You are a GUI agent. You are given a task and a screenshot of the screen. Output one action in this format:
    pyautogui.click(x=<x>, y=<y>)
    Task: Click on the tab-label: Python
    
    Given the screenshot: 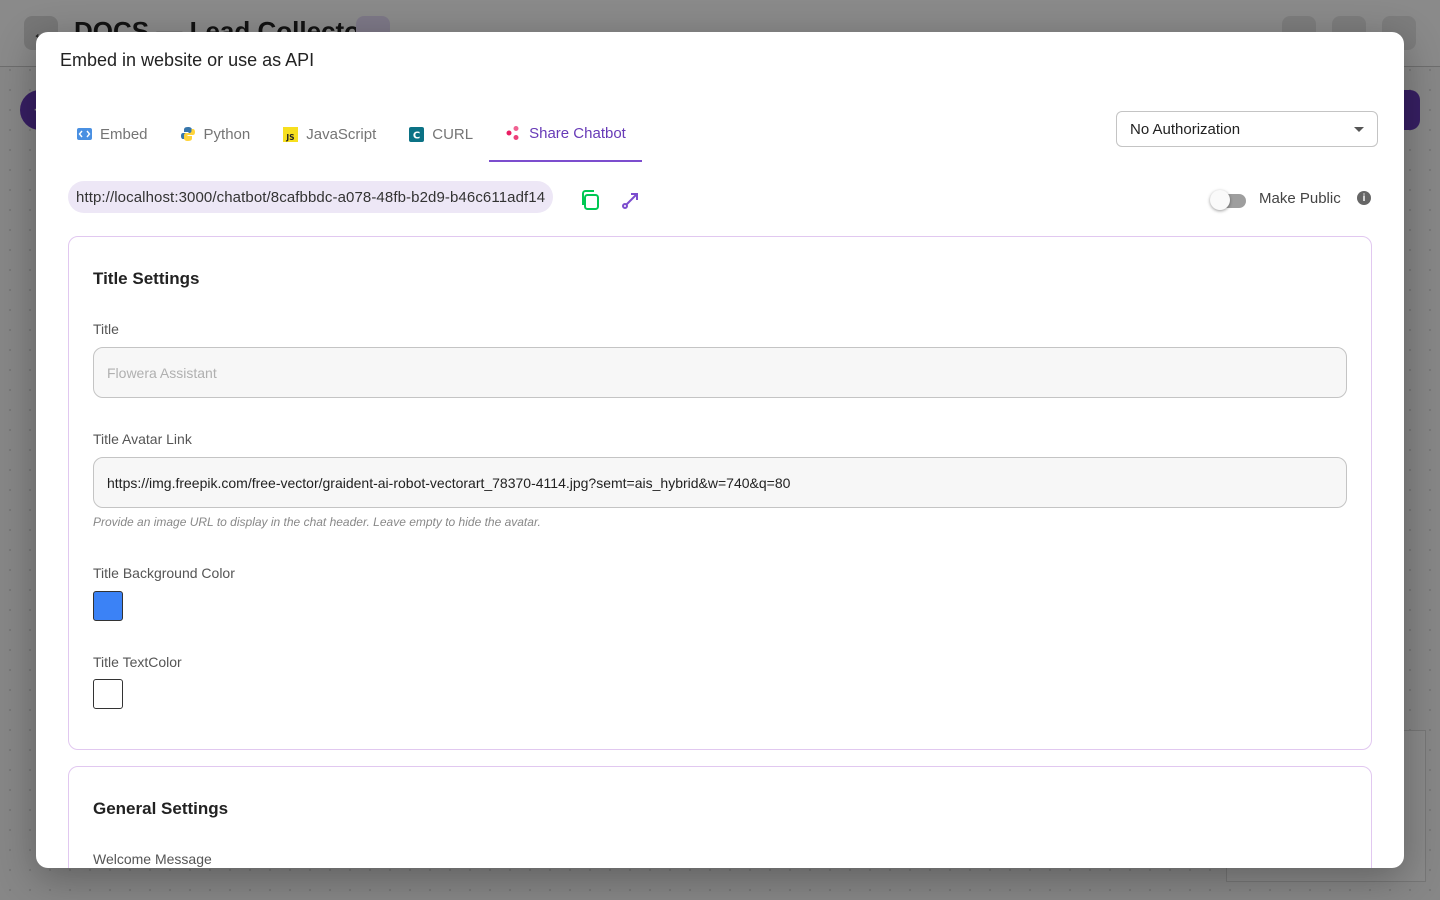 What is the action you would take?
    pyautogui.click(x=227, y=134)
    